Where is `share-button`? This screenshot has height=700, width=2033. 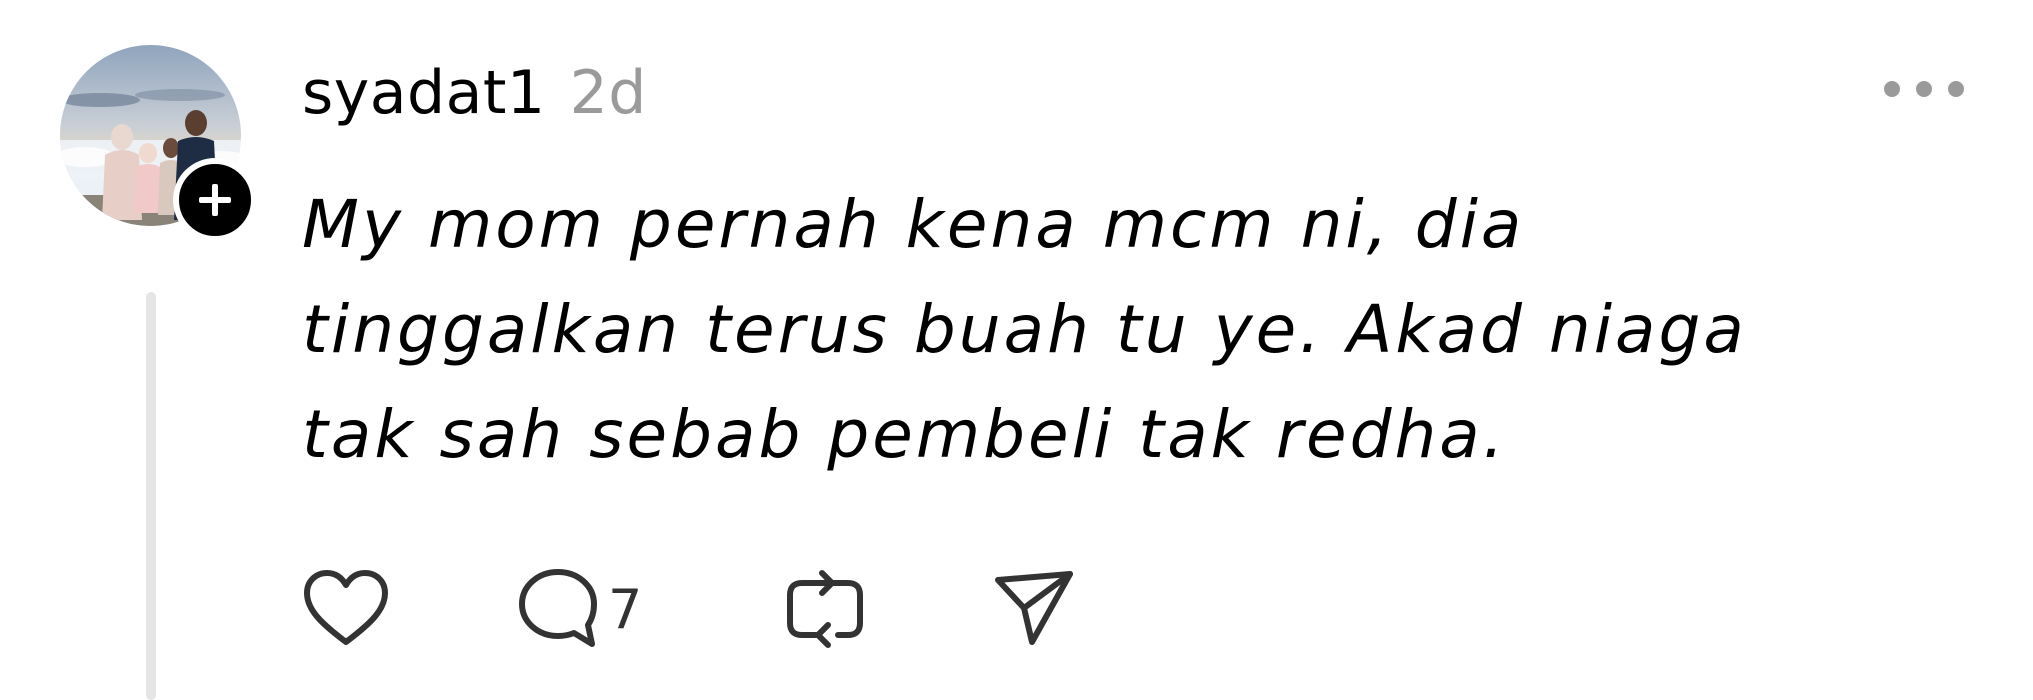 share-button is located at coordinates (1034, 608).